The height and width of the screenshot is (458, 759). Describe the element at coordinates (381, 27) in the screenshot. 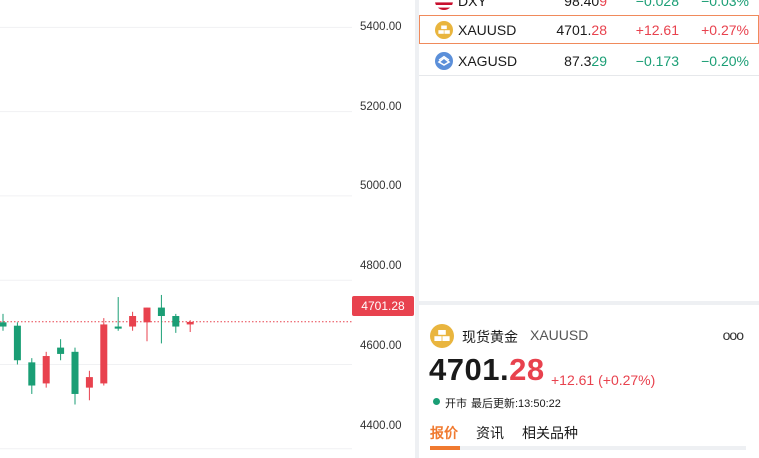

I see `axis-label-5400: 5400.00` at that location.